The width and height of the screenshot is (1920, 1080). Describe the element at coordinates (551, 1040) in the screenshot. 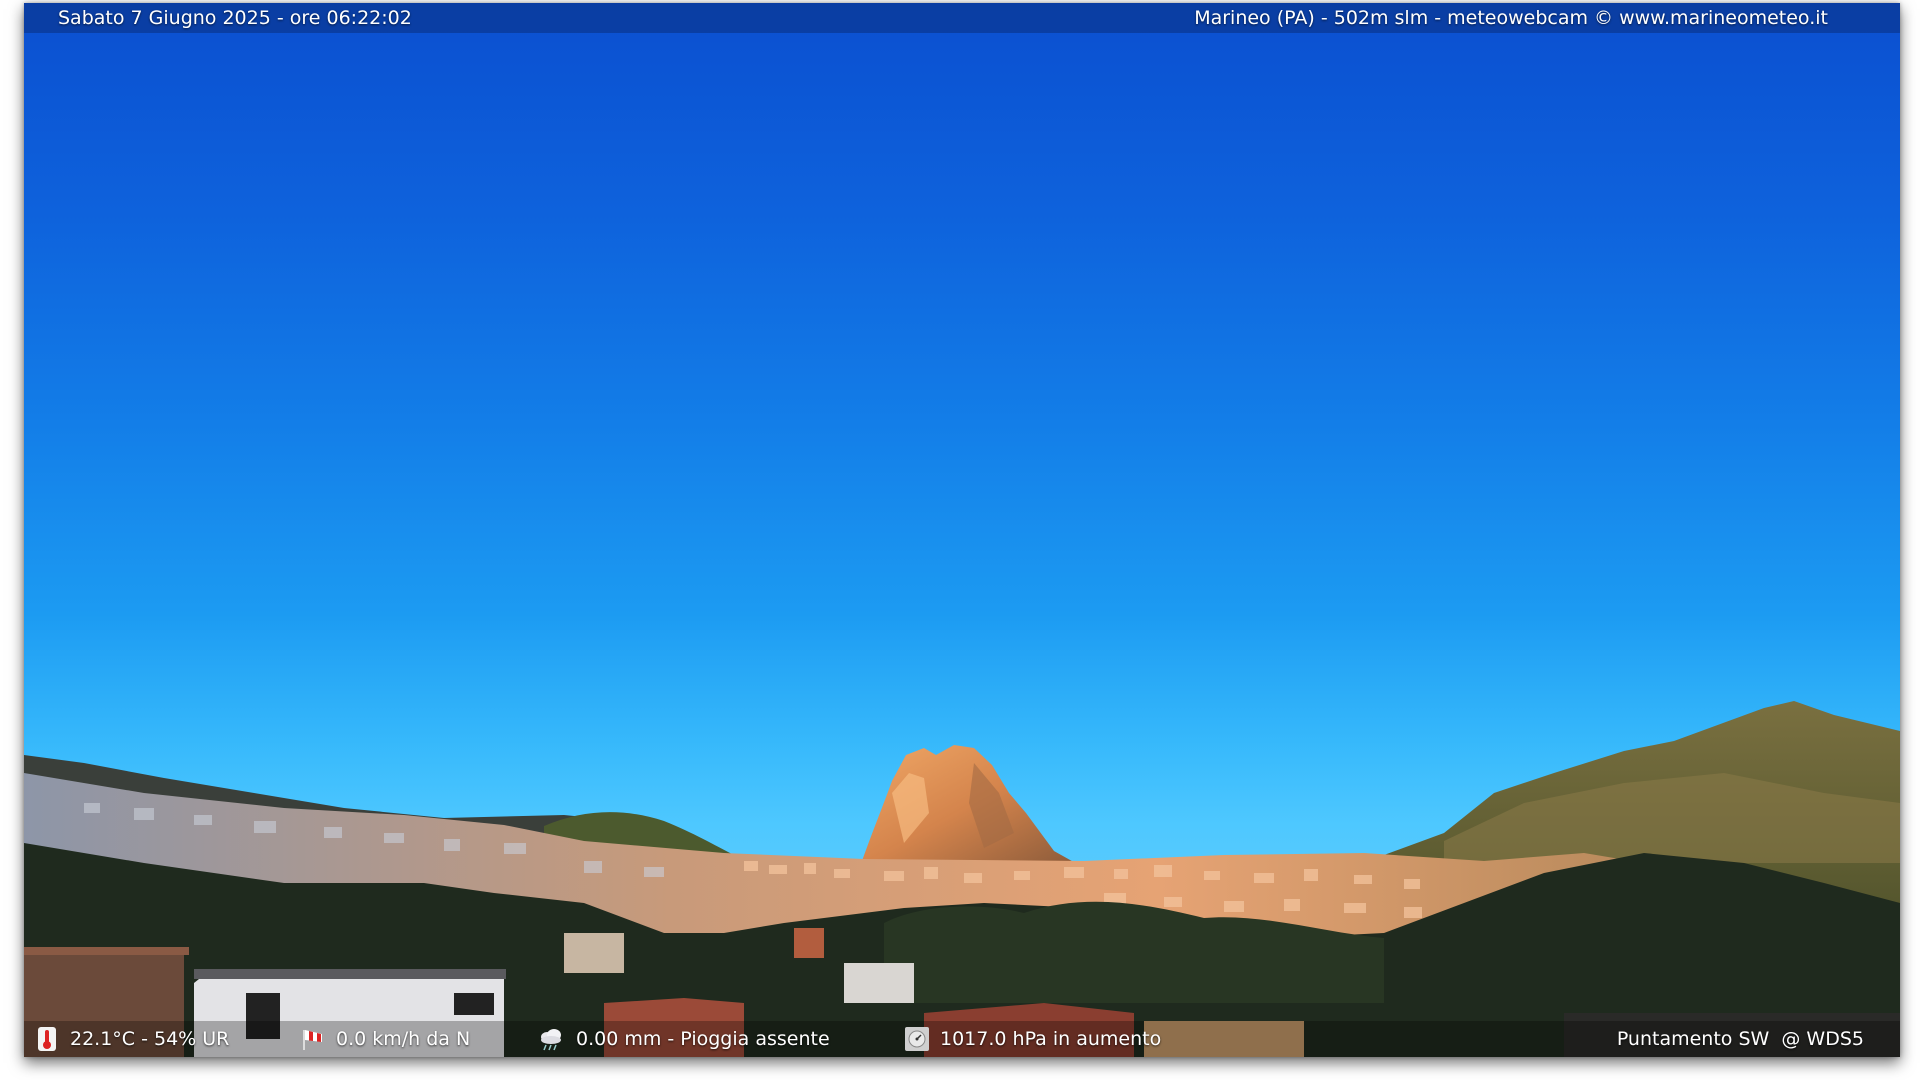

I see `rain-cloud-icon` at that location.